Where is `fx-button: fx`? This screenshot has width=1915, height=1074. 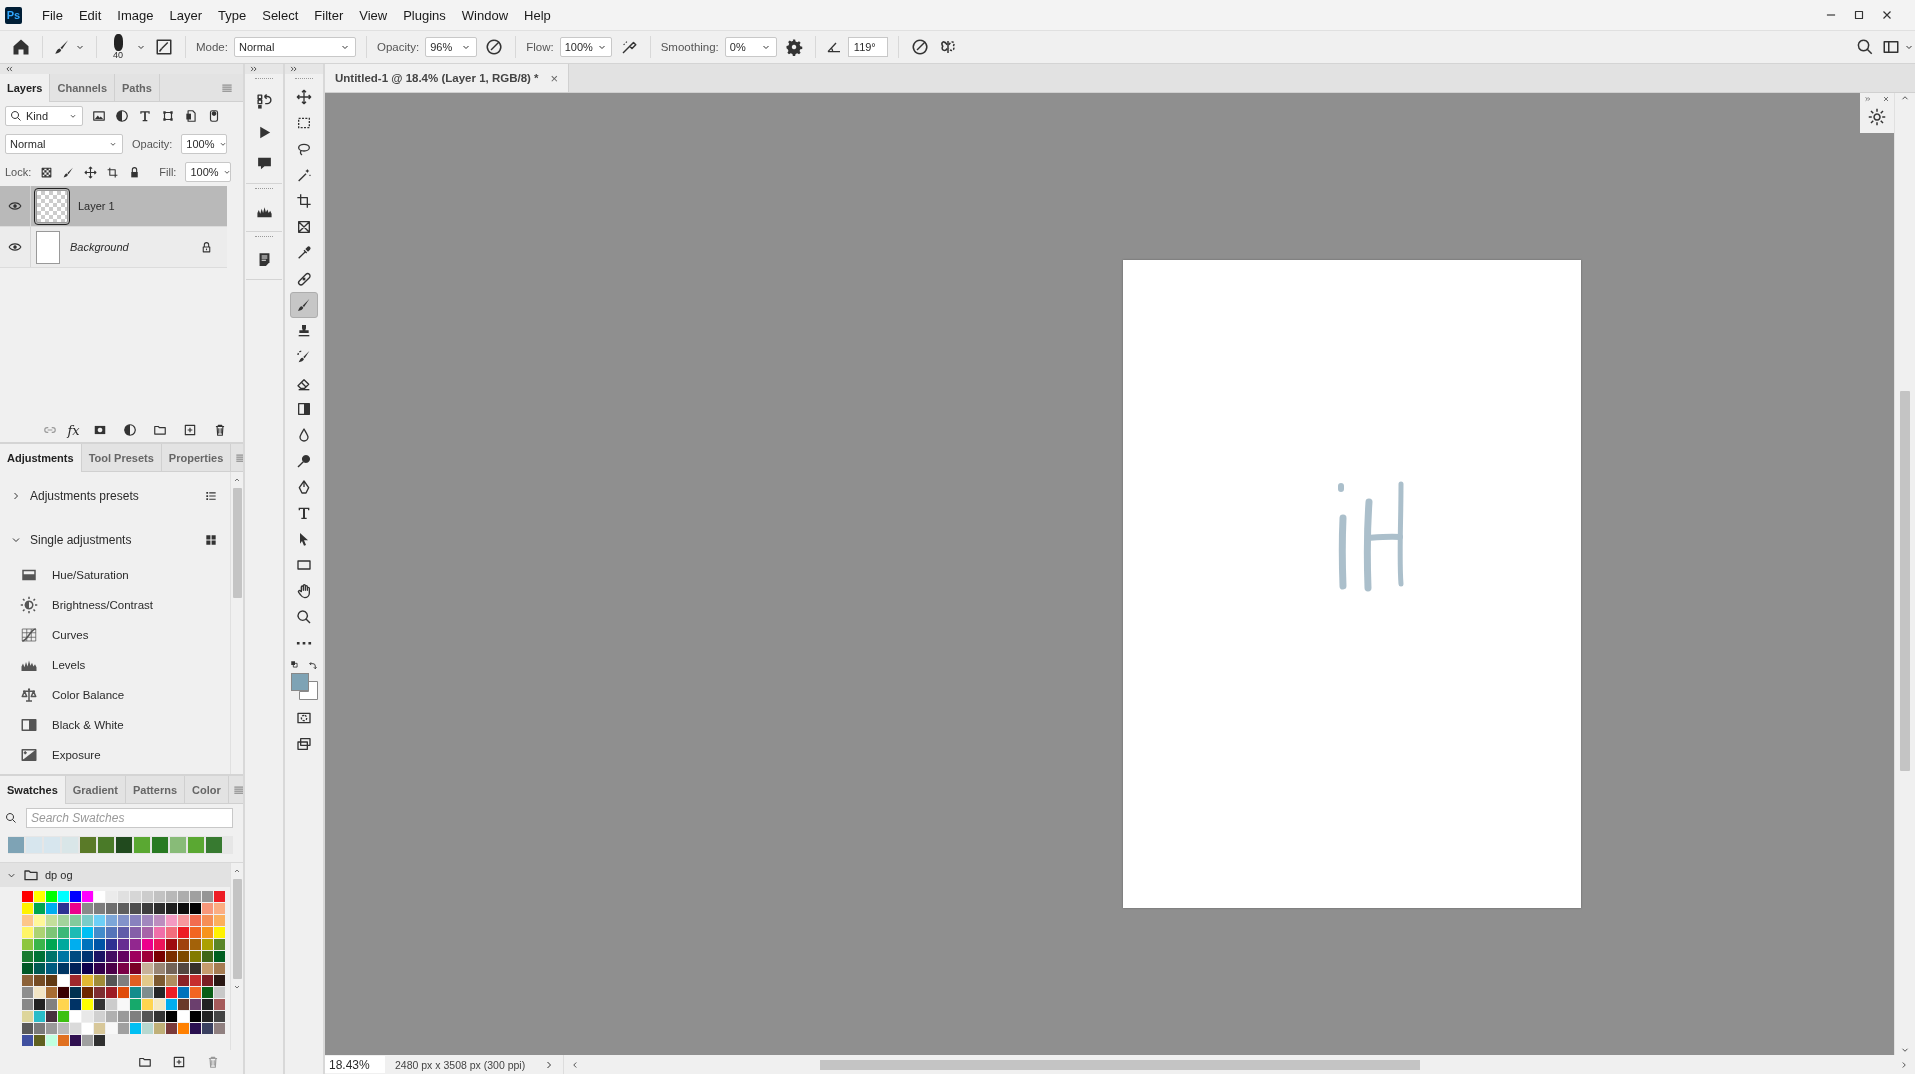
fx-button: fx is located at coordinates (73, 430).